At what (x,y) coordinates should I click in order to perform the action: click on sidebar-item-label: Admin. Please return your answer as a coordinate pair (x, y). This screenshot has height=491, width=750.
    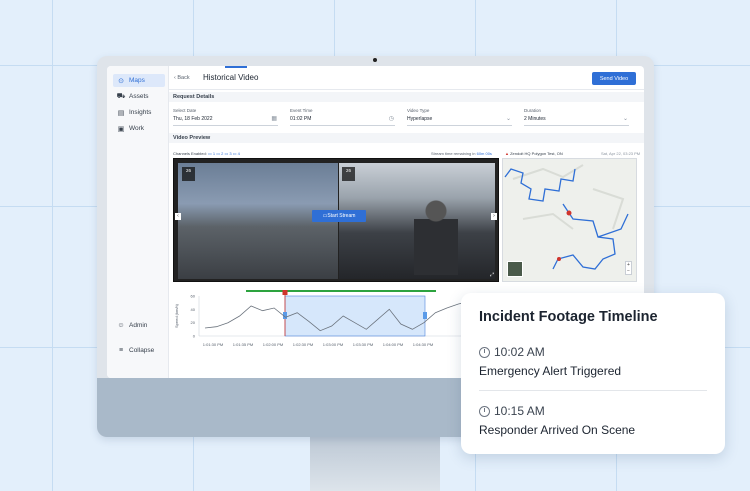
    Looking at the image, I should click on (138, 325).